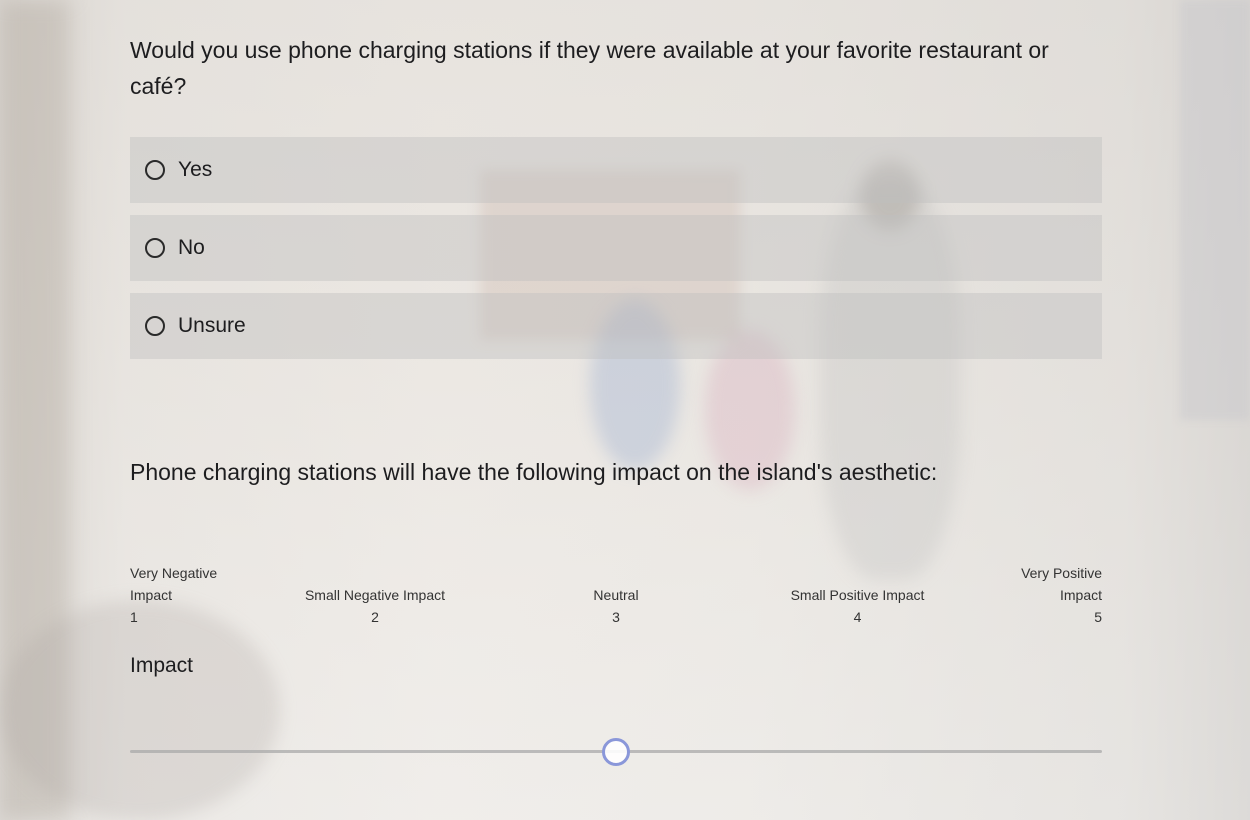 Image resolution: width=1250 pixels, height=820 pixels. Describe the element at coordinates (1098, 617) in the screenshot. I see `scale-point-value: 5` at that location.